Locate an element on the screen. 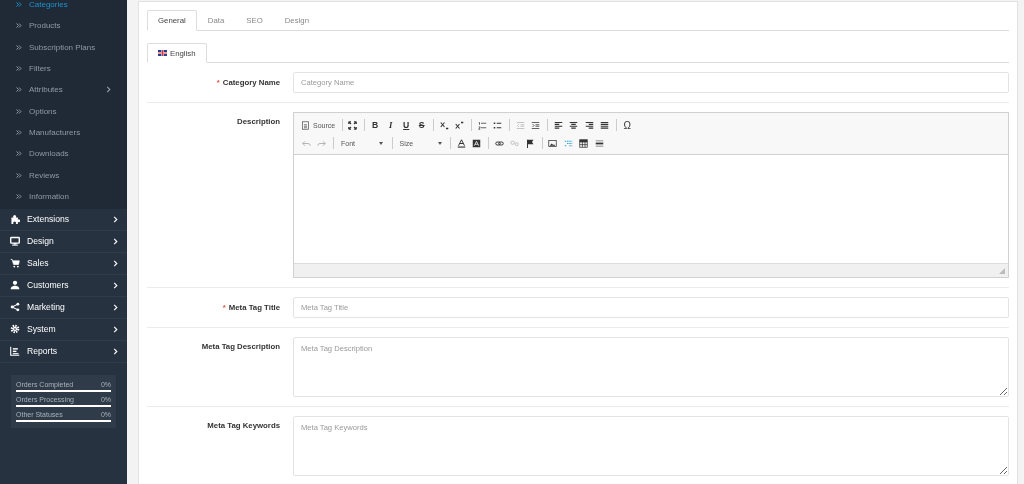 Image resolution: width=1024 pixels, height=484 pixels. maximize-icon is located at coordinates (352, 125).